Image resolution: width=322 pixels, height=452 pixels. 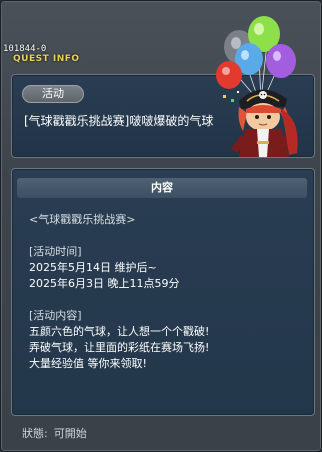 I want to click on status-value: 可開始, so click(x=70, y=433).